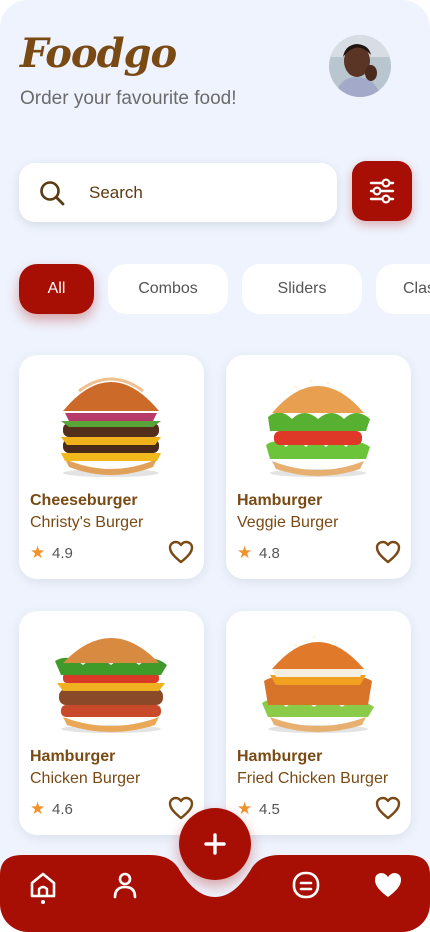  I want to click on category-chip-all: All, so click(56, 289).